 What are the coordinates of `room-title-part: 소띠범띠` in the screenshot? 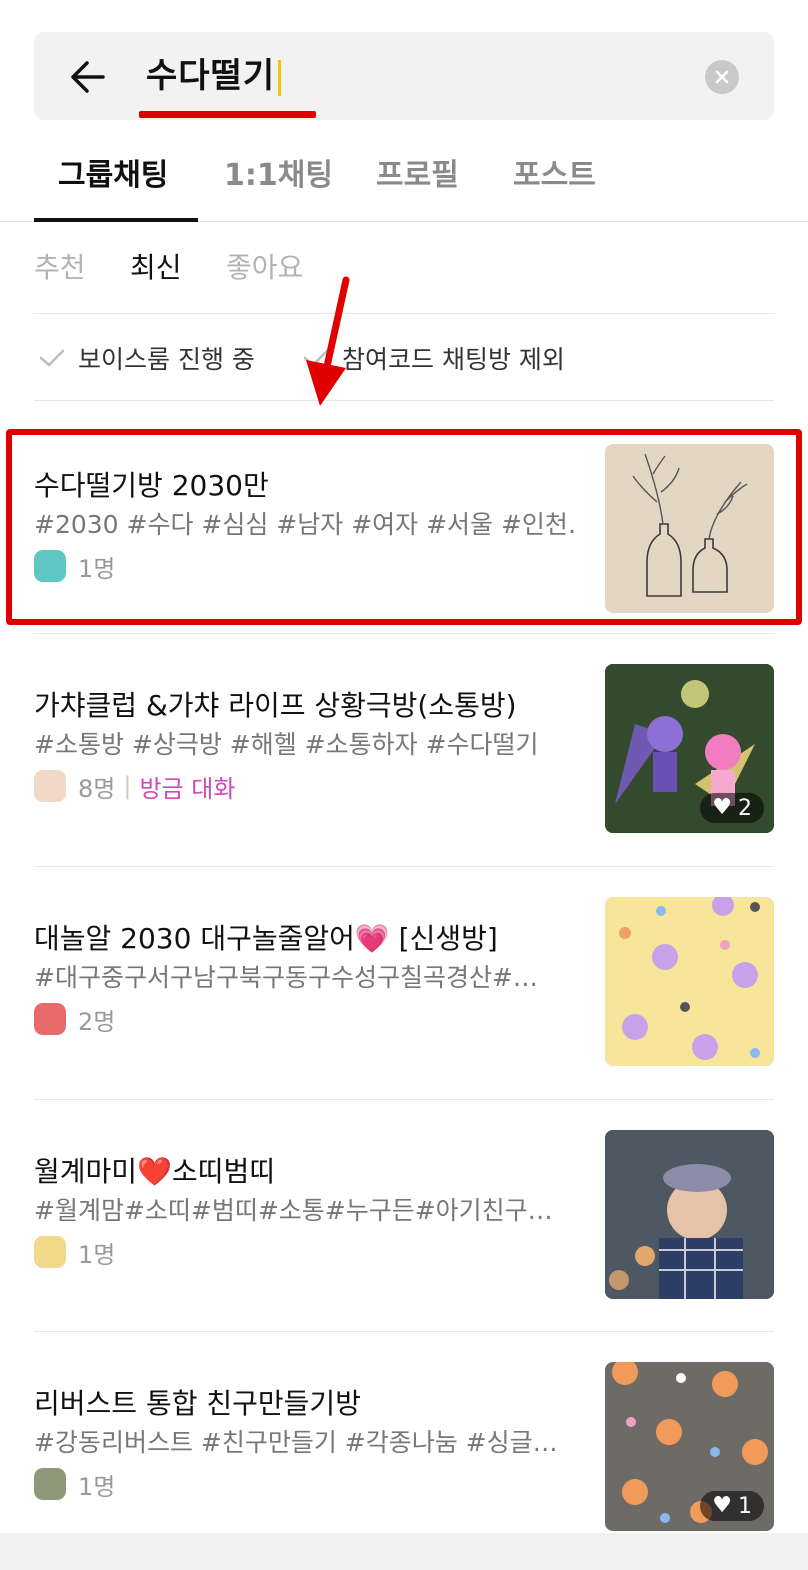 It's located at (223, 1171).